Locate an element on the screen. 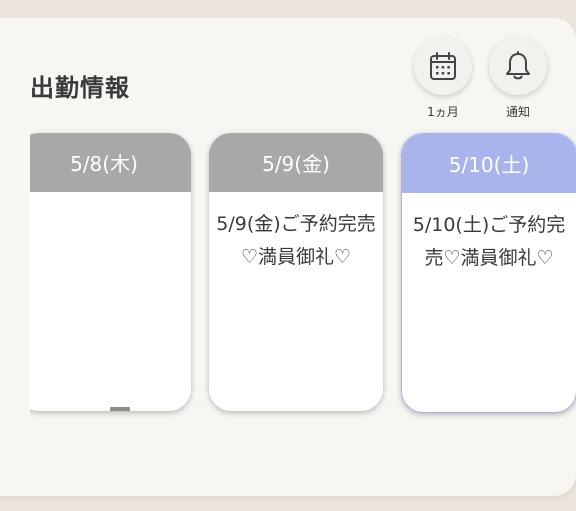 The height and width of the screenshot is (511, 576). month-calendar-button is located at coordinates (443, 66).